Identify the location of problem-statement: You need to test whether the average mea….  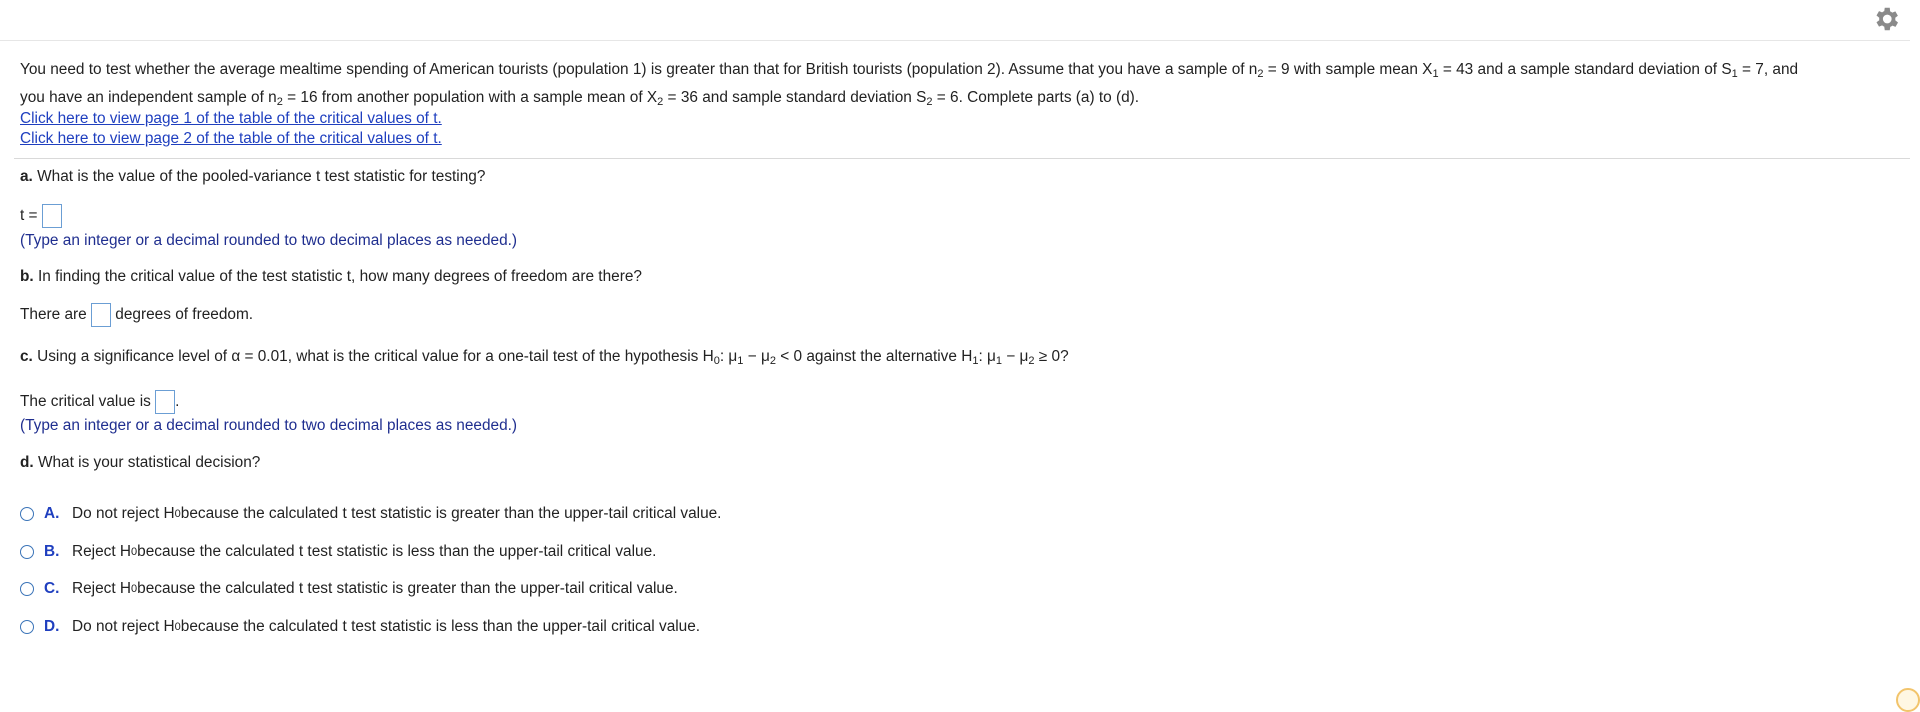
(909, 84).